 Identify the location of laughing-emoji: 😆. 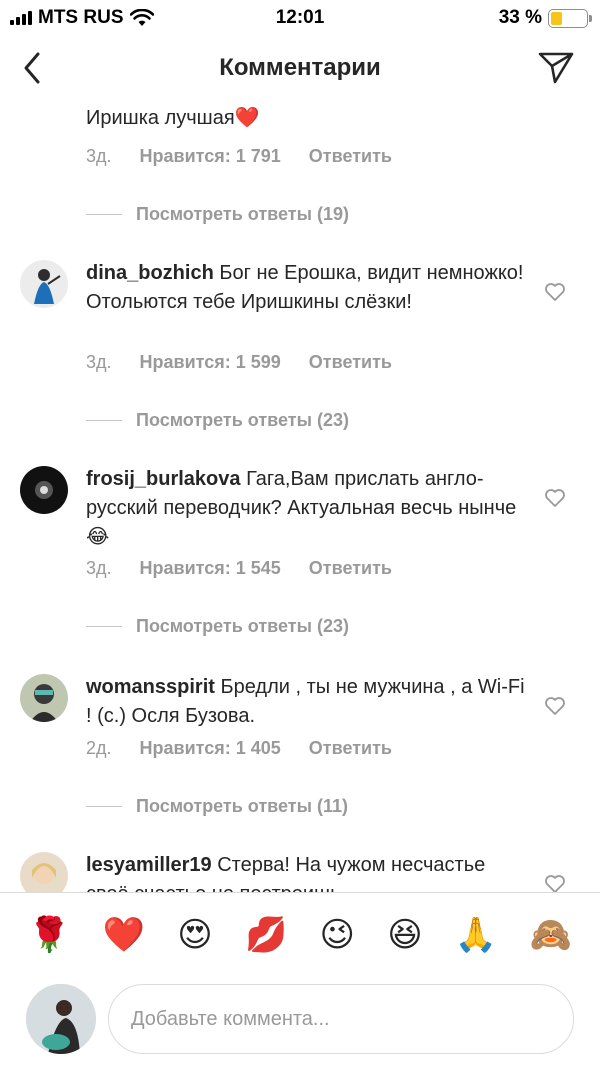
(404, 935).